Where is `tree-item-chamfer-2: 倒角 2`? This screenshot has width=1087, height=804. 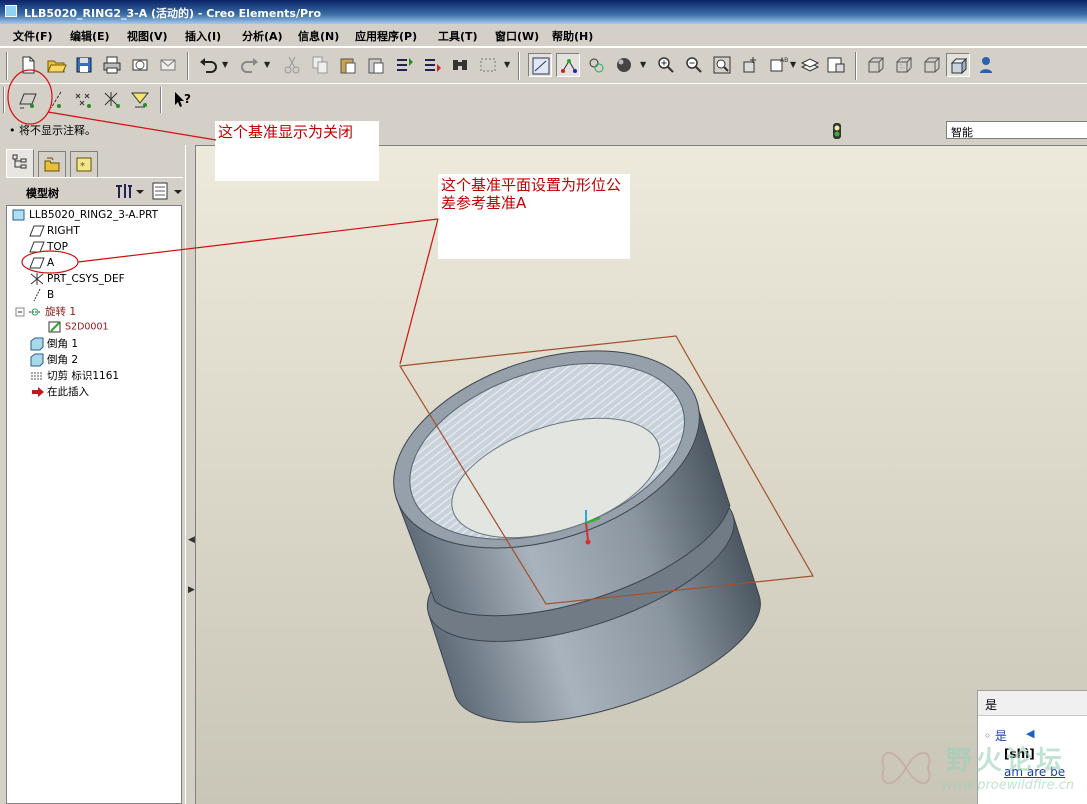 tree-item-chamfer-2: 倒角 2 is located at coordinates (53, 360).